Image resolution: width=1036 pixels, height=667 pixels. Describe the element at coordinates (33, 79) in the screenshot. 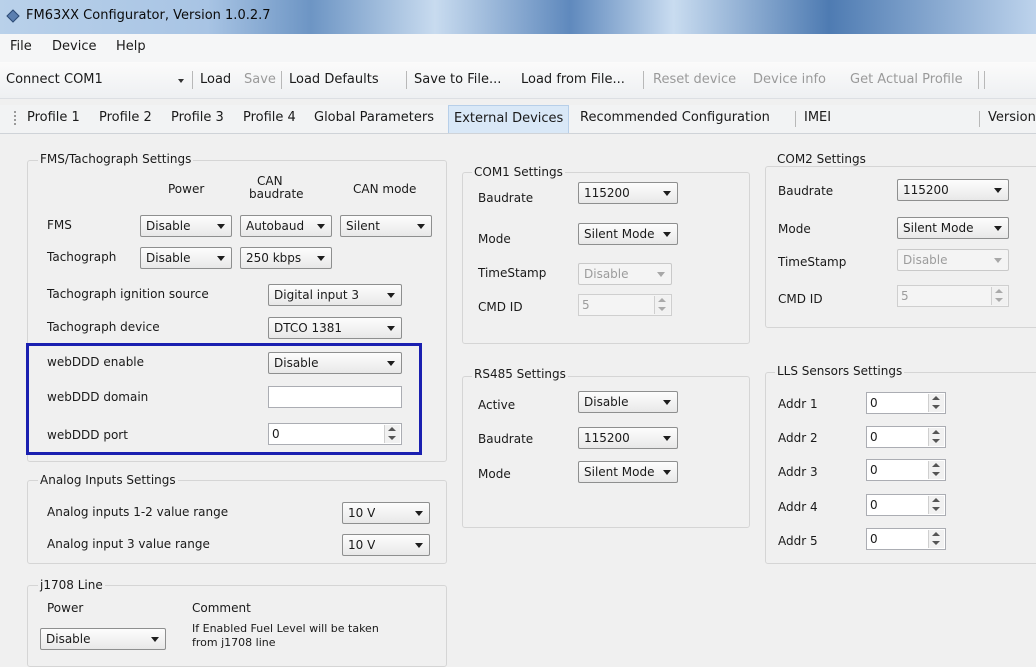

I see `connect-label: Connect` at that location.